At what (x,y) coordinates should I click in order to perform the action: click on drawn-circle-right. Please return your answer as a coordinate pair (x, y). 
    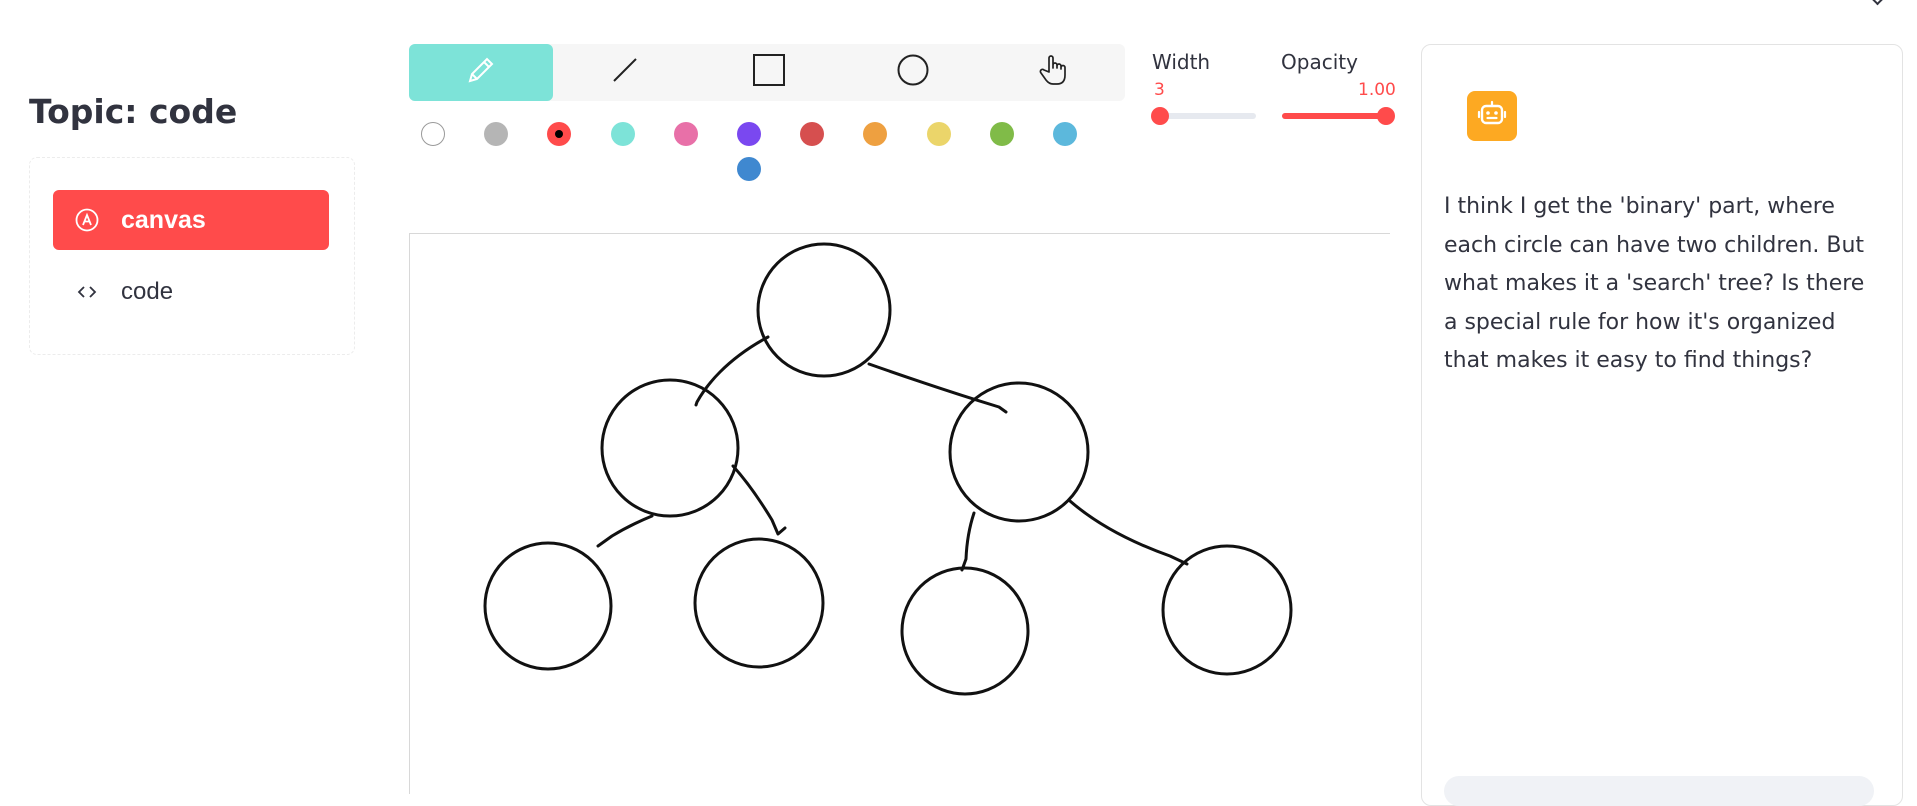
    Looking at the image, I should click on (1019, 452).